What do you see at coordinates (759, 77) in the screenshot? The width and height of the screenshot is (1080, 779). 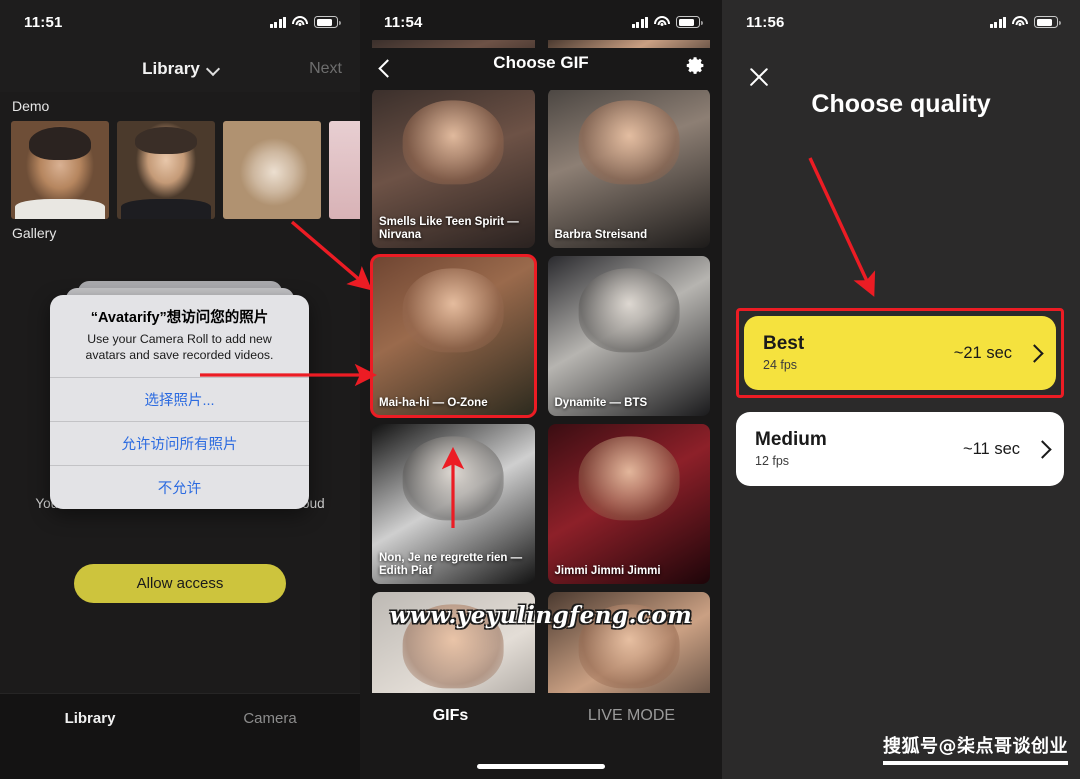 I see `close-icon` at bounding box center [759, 77].